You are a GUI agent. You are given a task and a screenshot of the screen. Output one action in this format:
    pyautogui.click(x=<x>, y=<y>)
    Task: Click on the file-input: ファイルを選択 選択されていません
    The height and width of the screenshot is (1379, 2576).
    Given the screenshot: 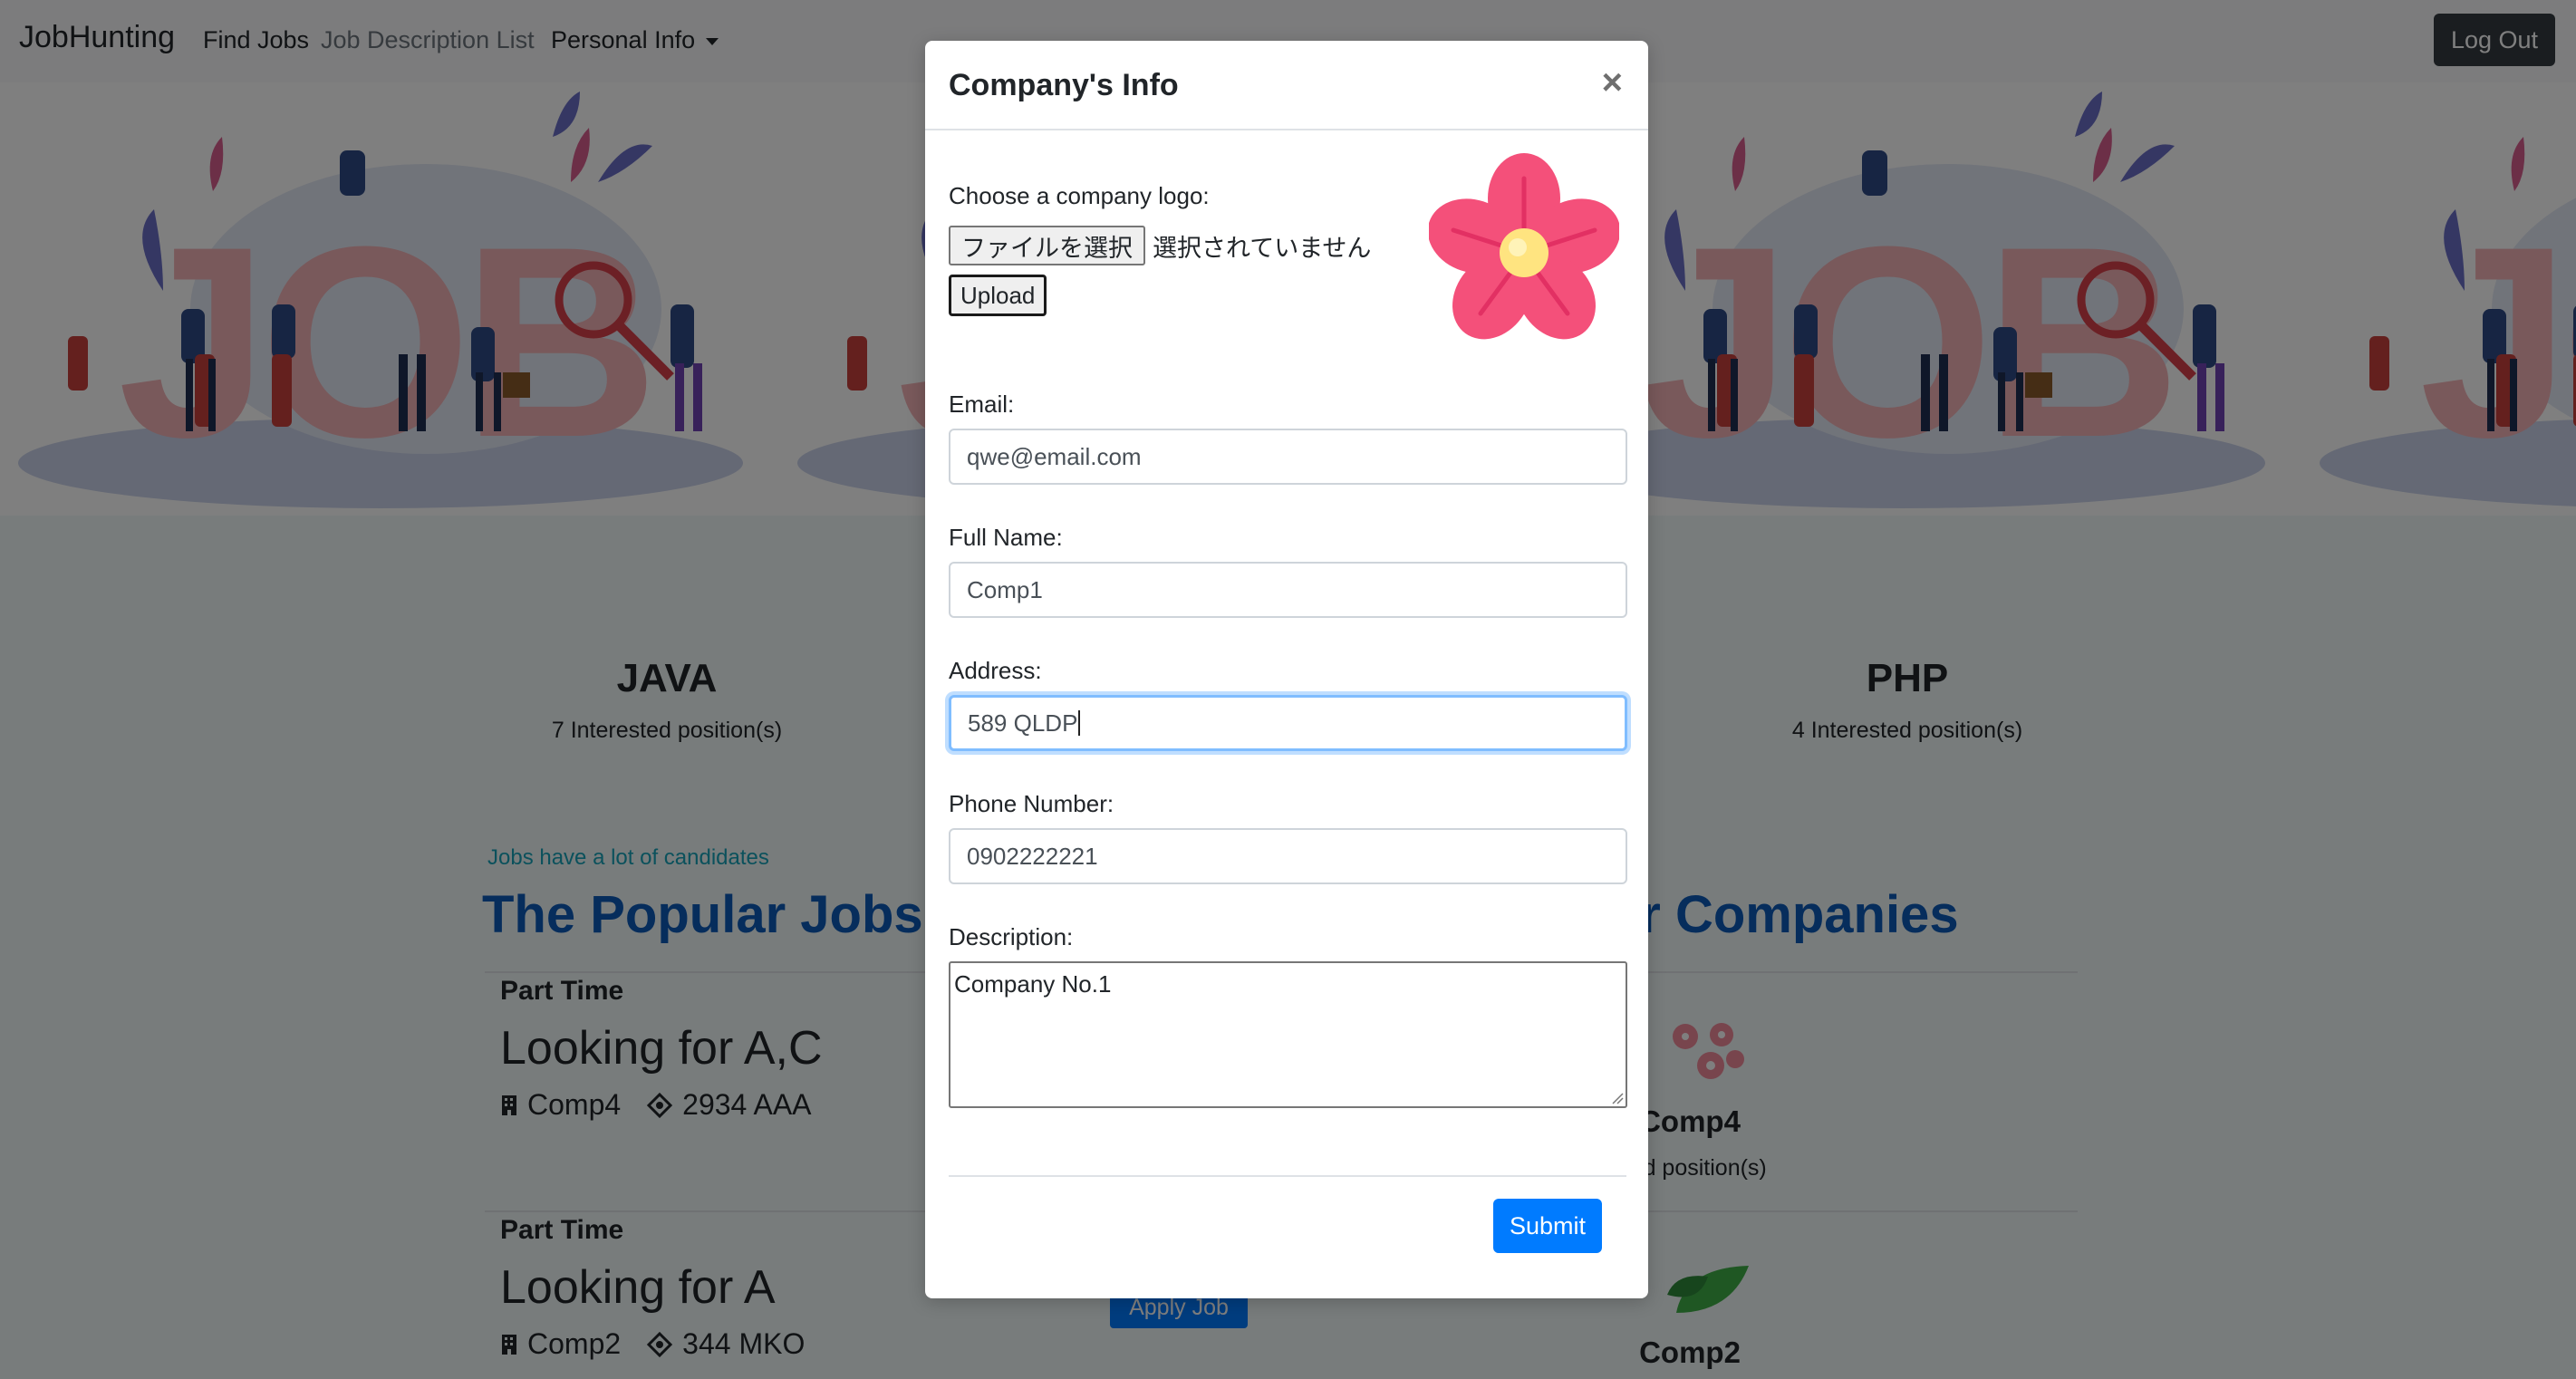 What is the action you would take?
    pyautogui.click(x=1160, y=245)
    